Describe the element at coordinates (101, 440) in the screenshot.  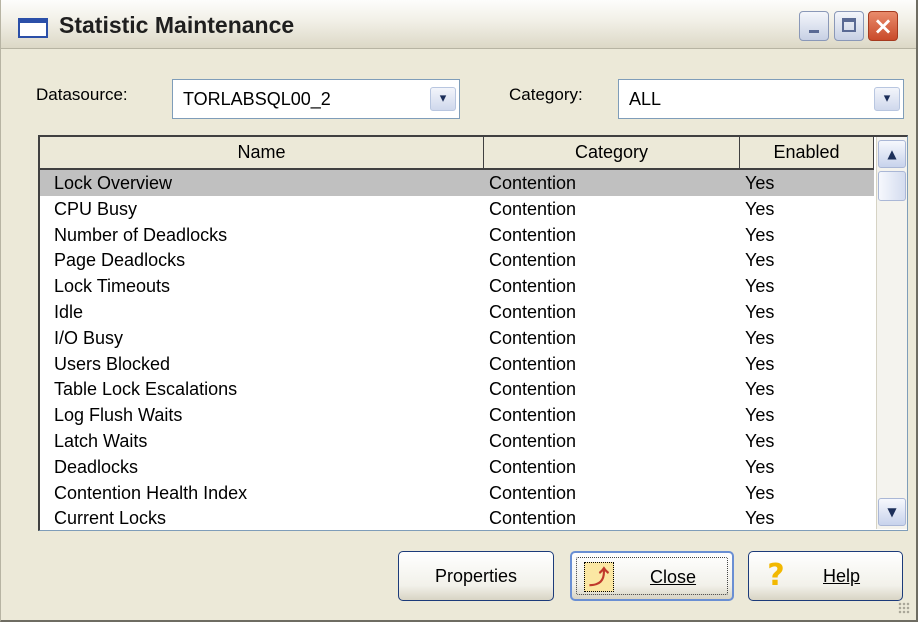
I see `row-name-cell: Latch Waits` at that location.